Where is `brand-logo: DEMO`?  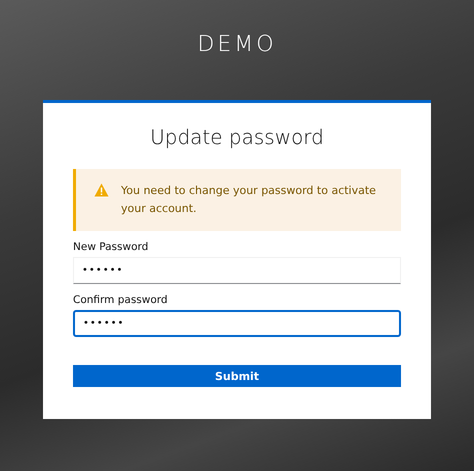
brand-logo: DEMO is located at coordinates (237, 45).